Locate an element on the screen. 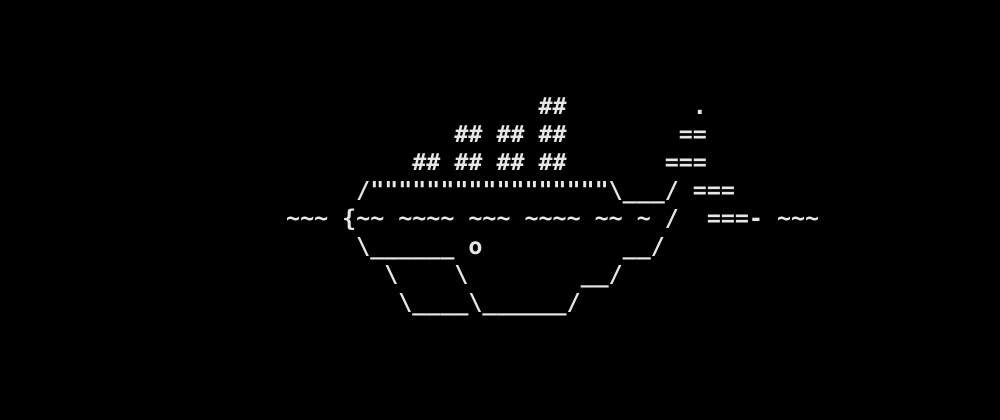 The height and width of the screenshot is (420, 1000). ascii-line-7: \ \ __/ is located at coordinates (440, 274).